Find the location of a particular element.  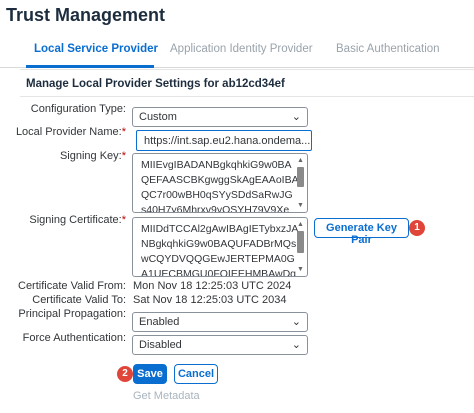

force-auth-value: Disabled is located at coordinates (160, 345).